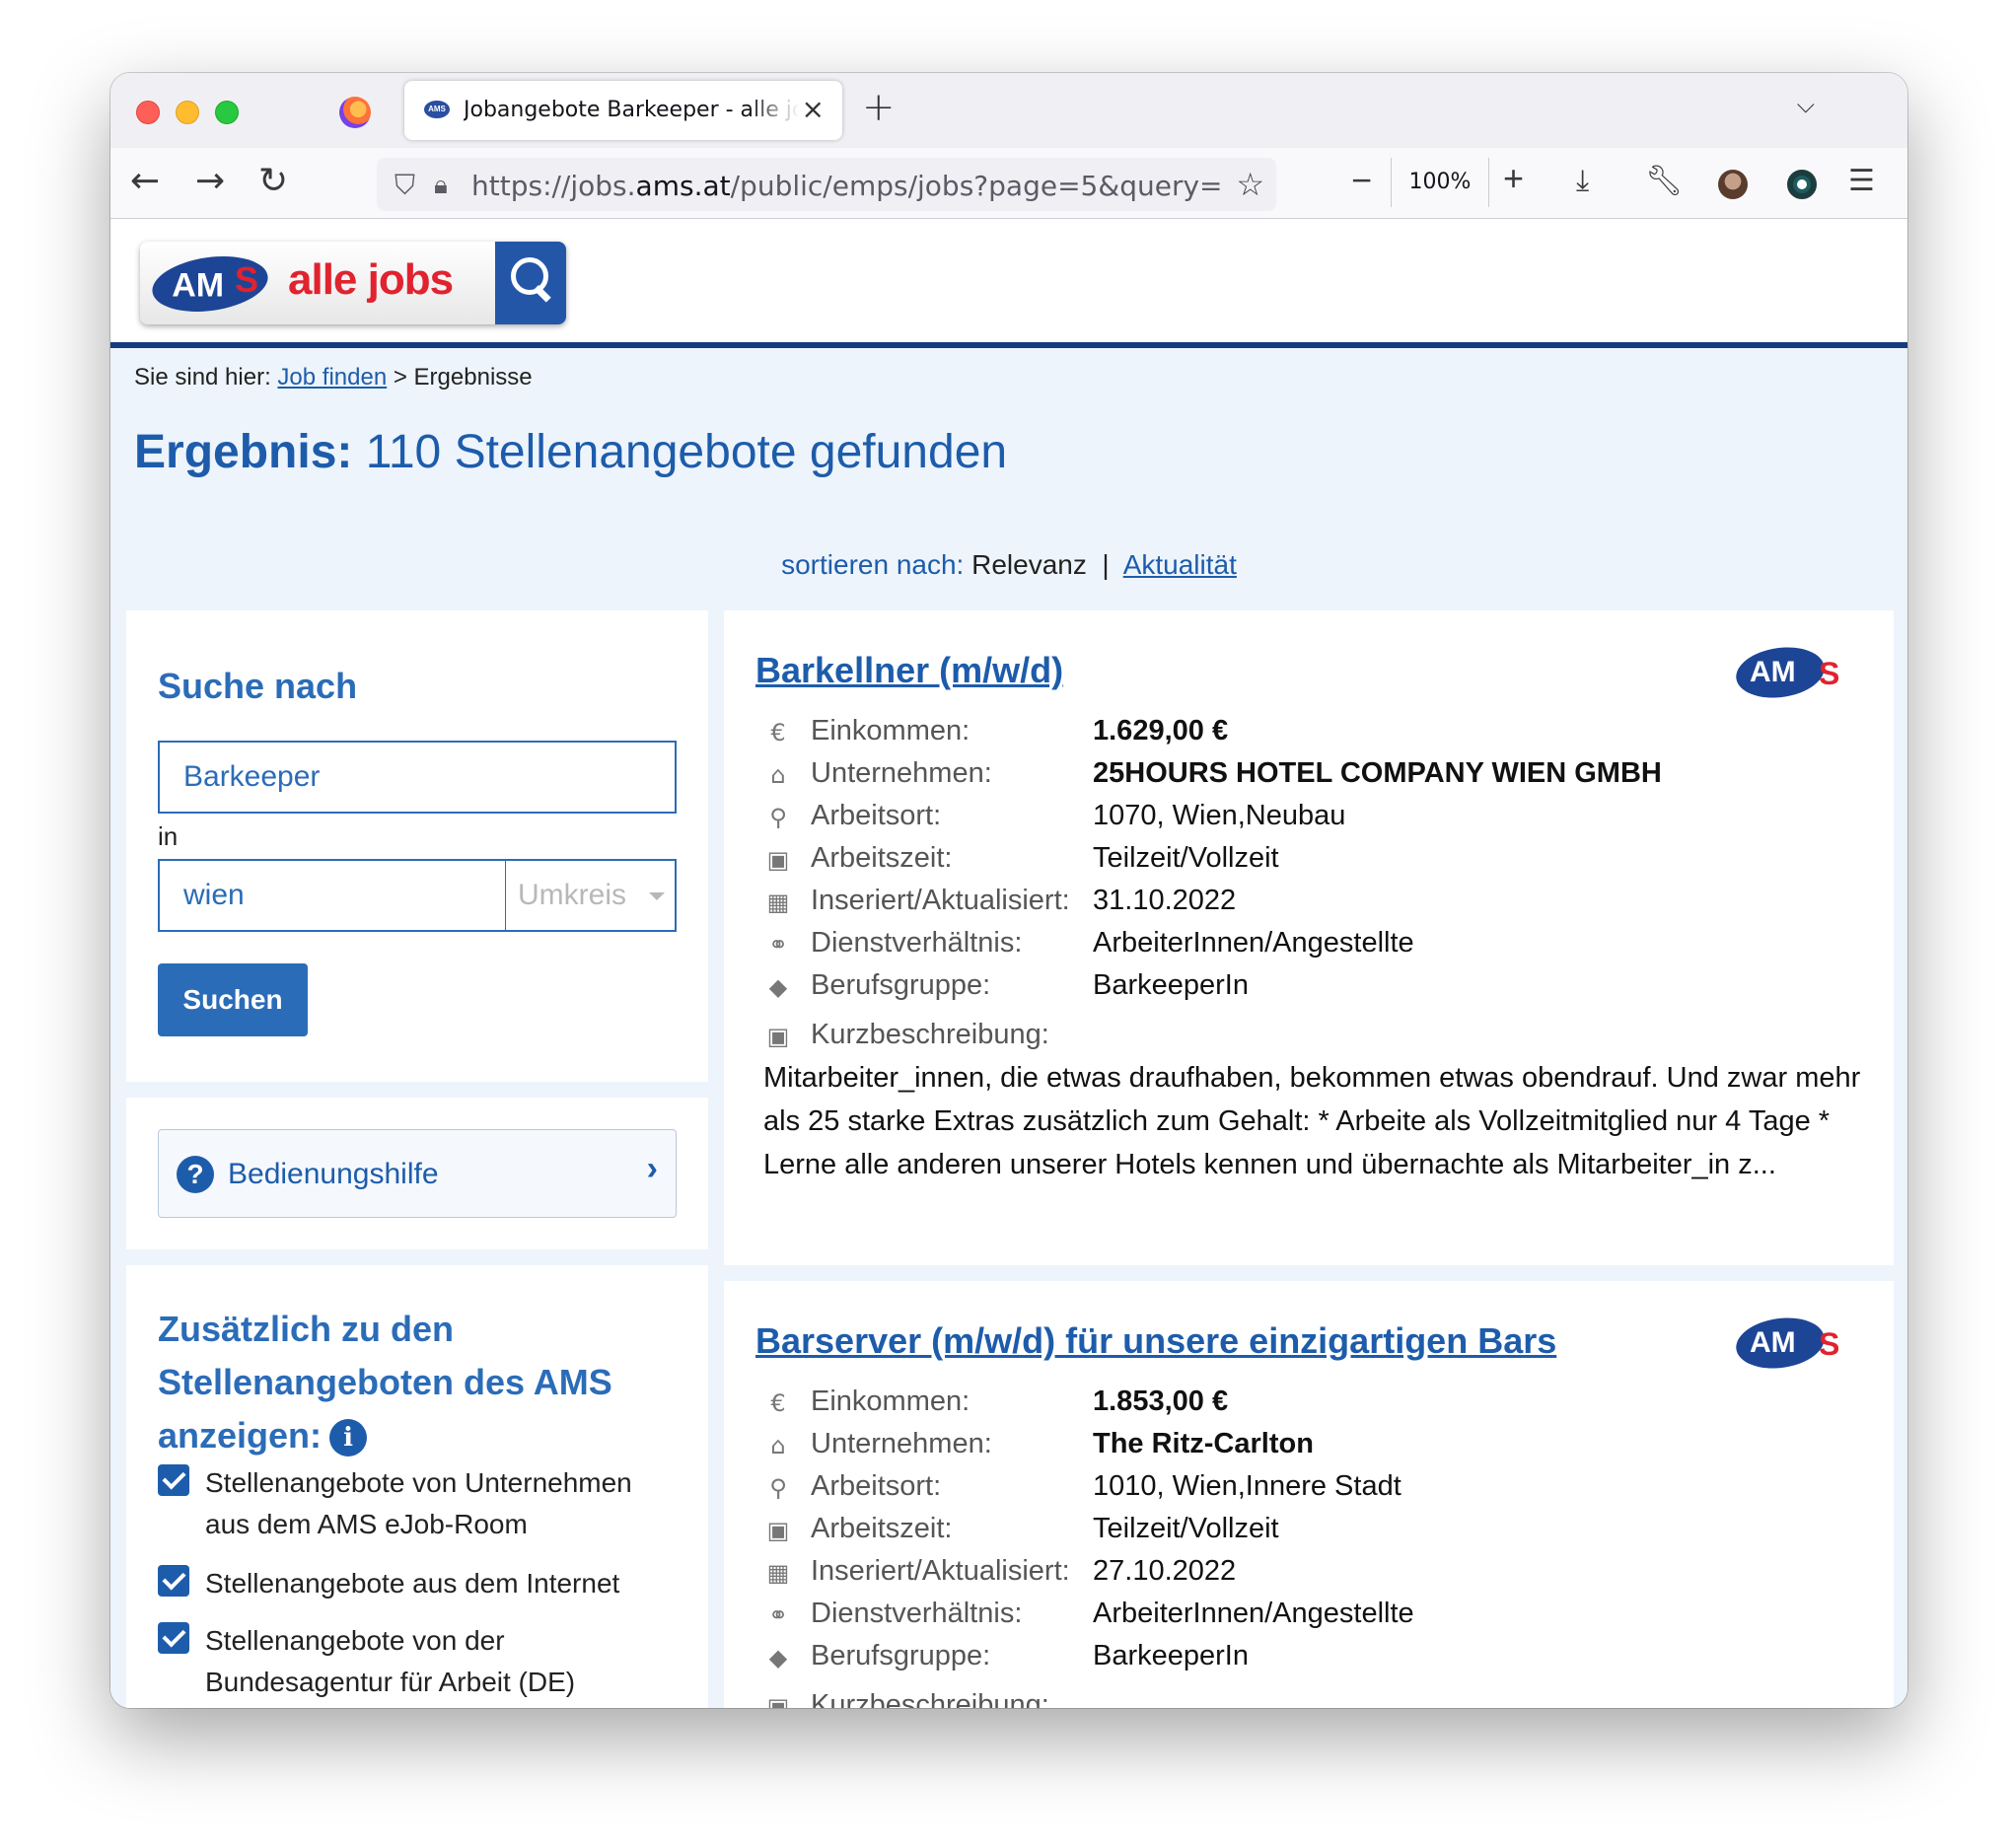  What do you see at coordinates (1161, 1402) in the screenshot?
I see `income-value: 1.853,00 €` at bounding box center [1161, 1402].